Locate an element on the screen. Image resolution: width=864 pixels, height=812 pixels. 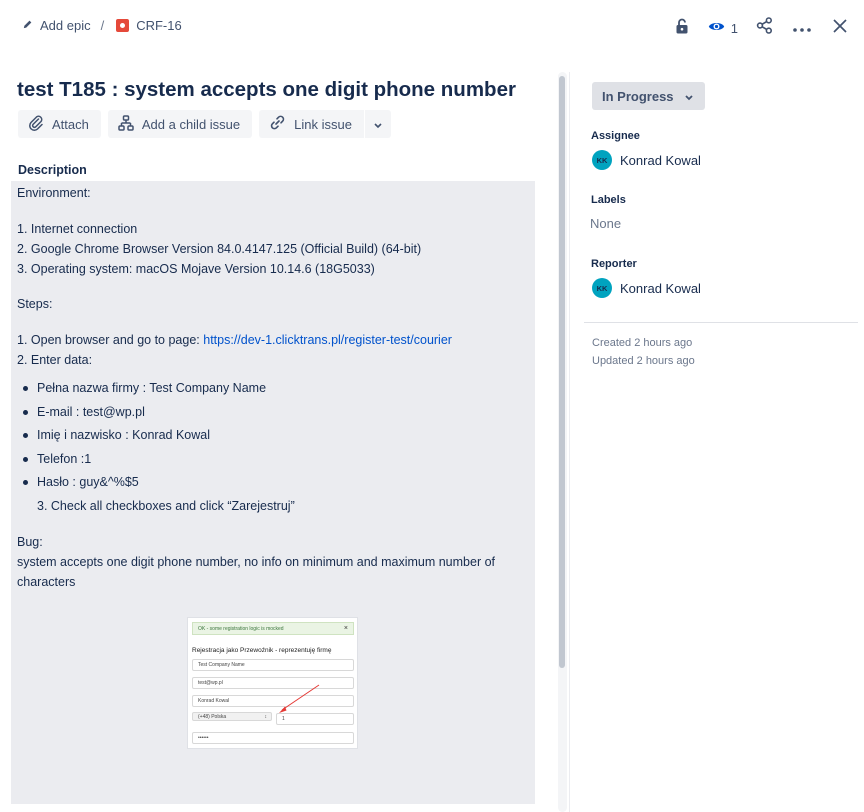
pencil-icon is located at coordinates (27, 25).